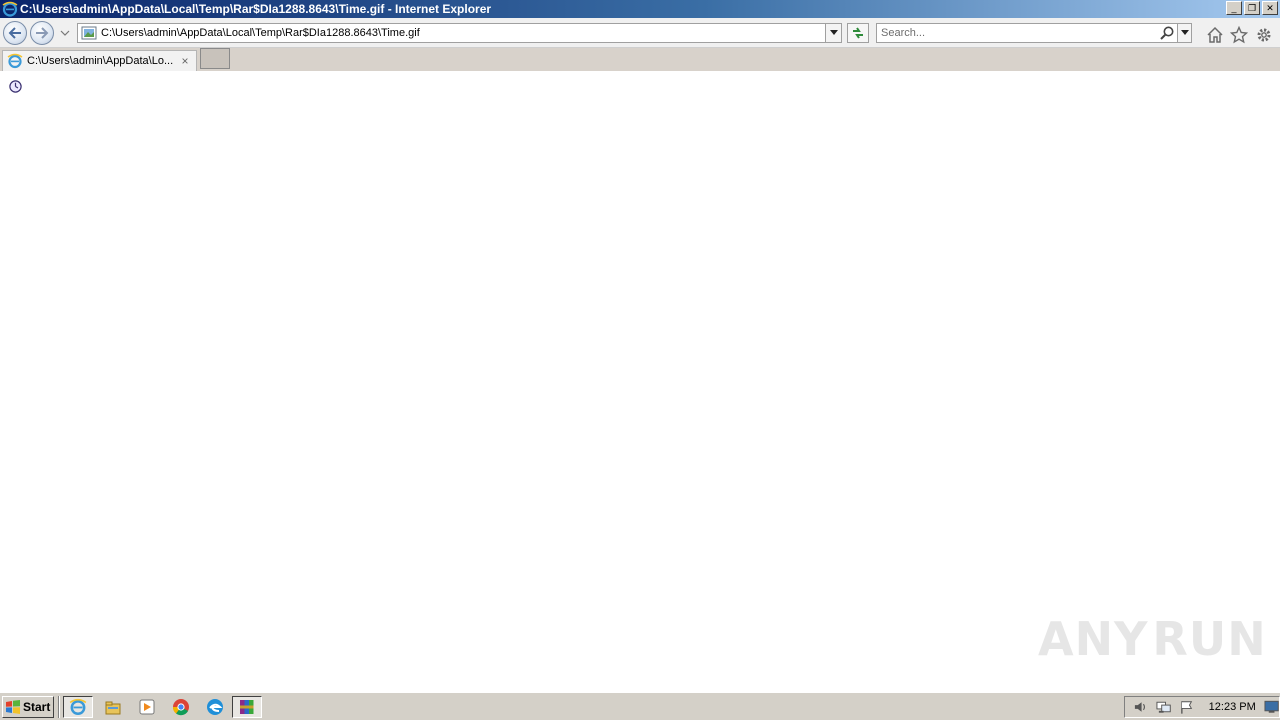  Describe the element at coordinates (59, 707) in the screenshot. I see `taskbar-separator` at that location.